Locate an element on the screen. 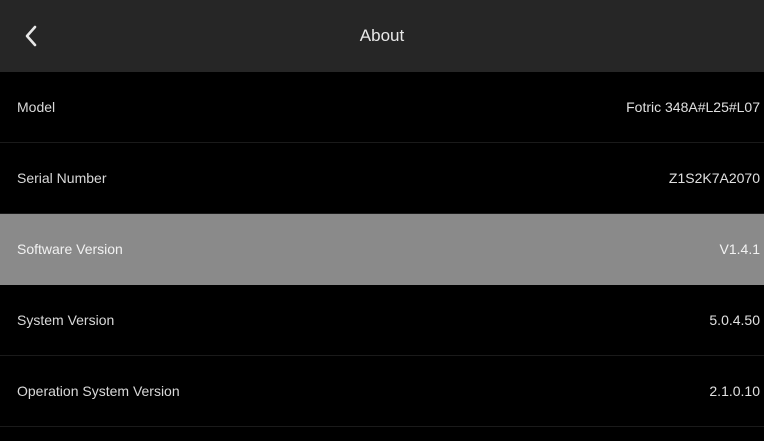 The image size is (764, 441). row-label: Software Version is located at coordinates (70, 249).